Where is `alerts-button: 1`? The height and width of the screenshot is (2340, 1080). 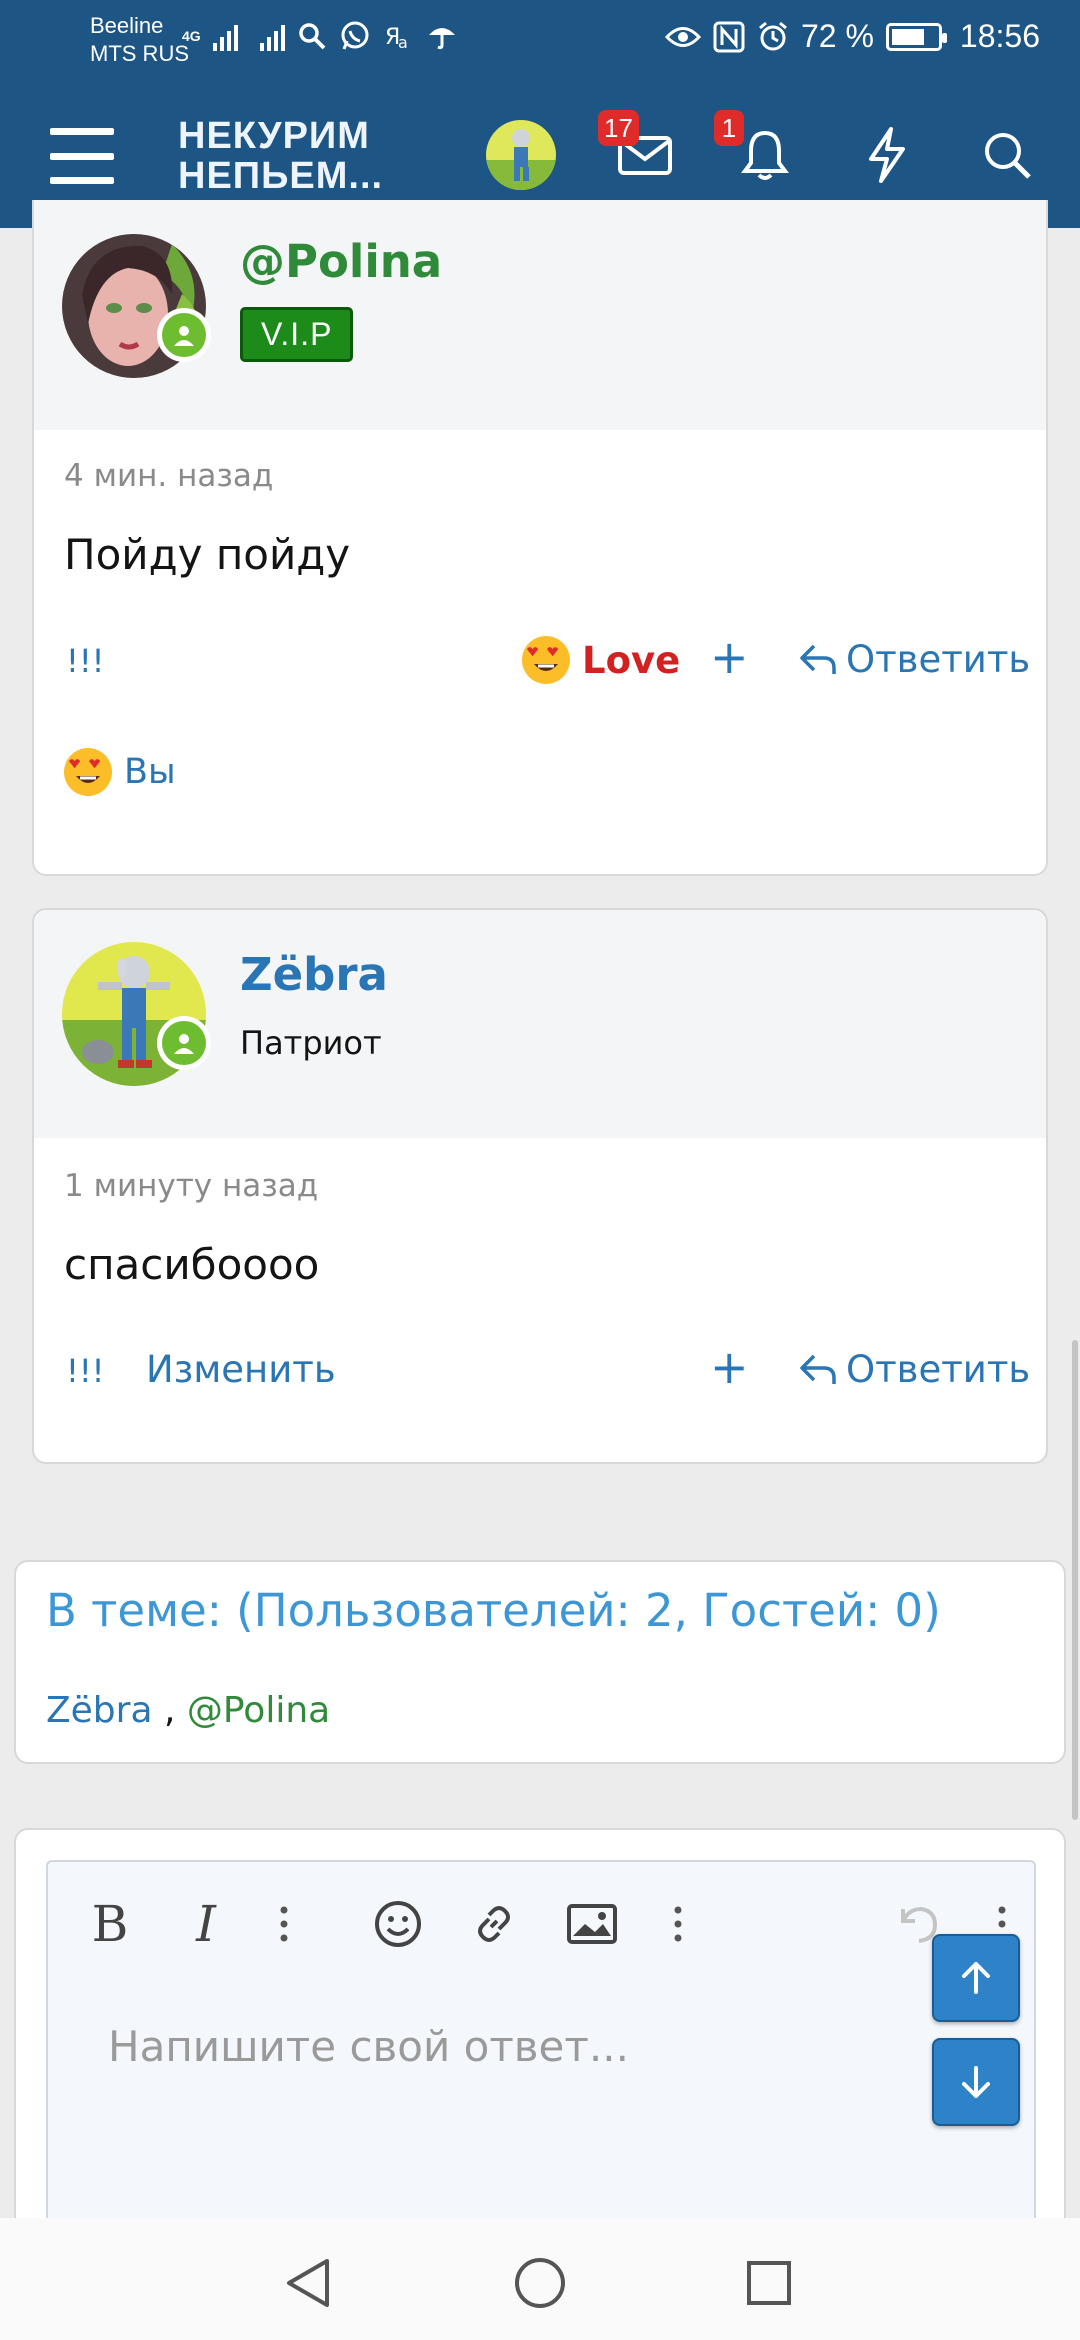
alerts-button: 1 is located at coordinates (757, 150).